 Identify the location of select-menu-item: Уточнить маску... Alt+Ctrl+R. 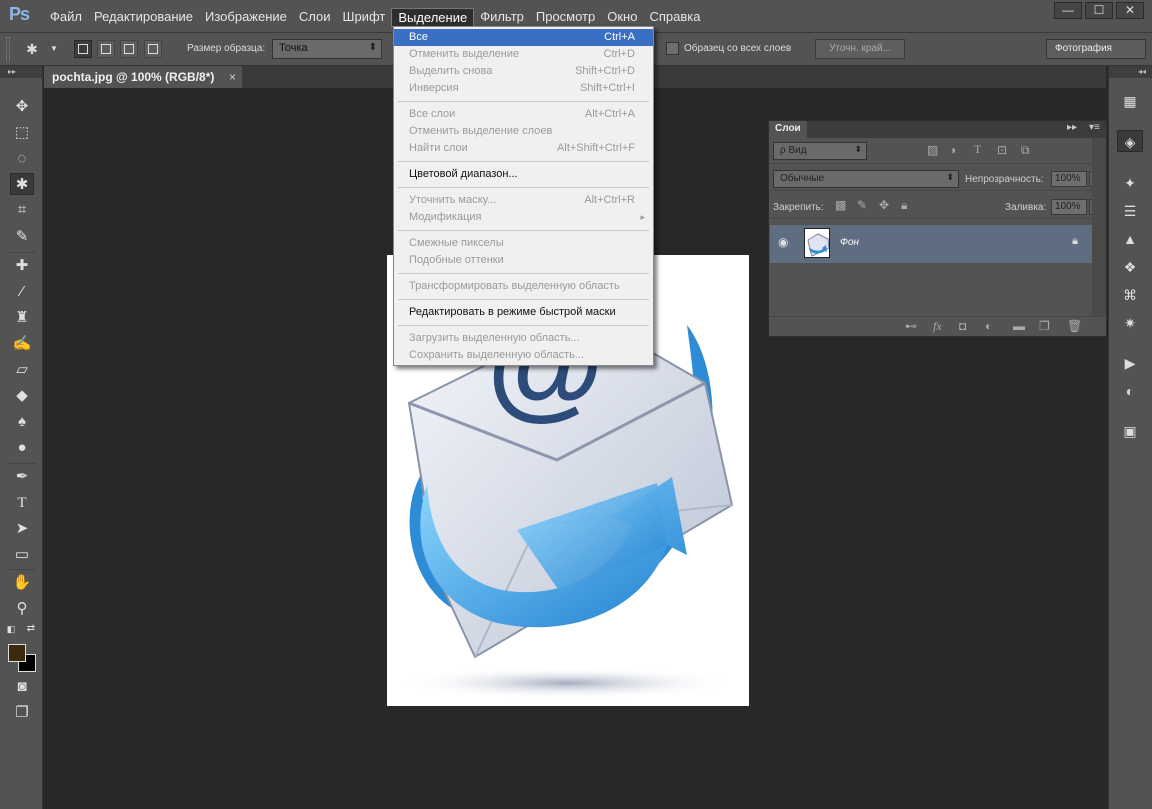
(523, 200).